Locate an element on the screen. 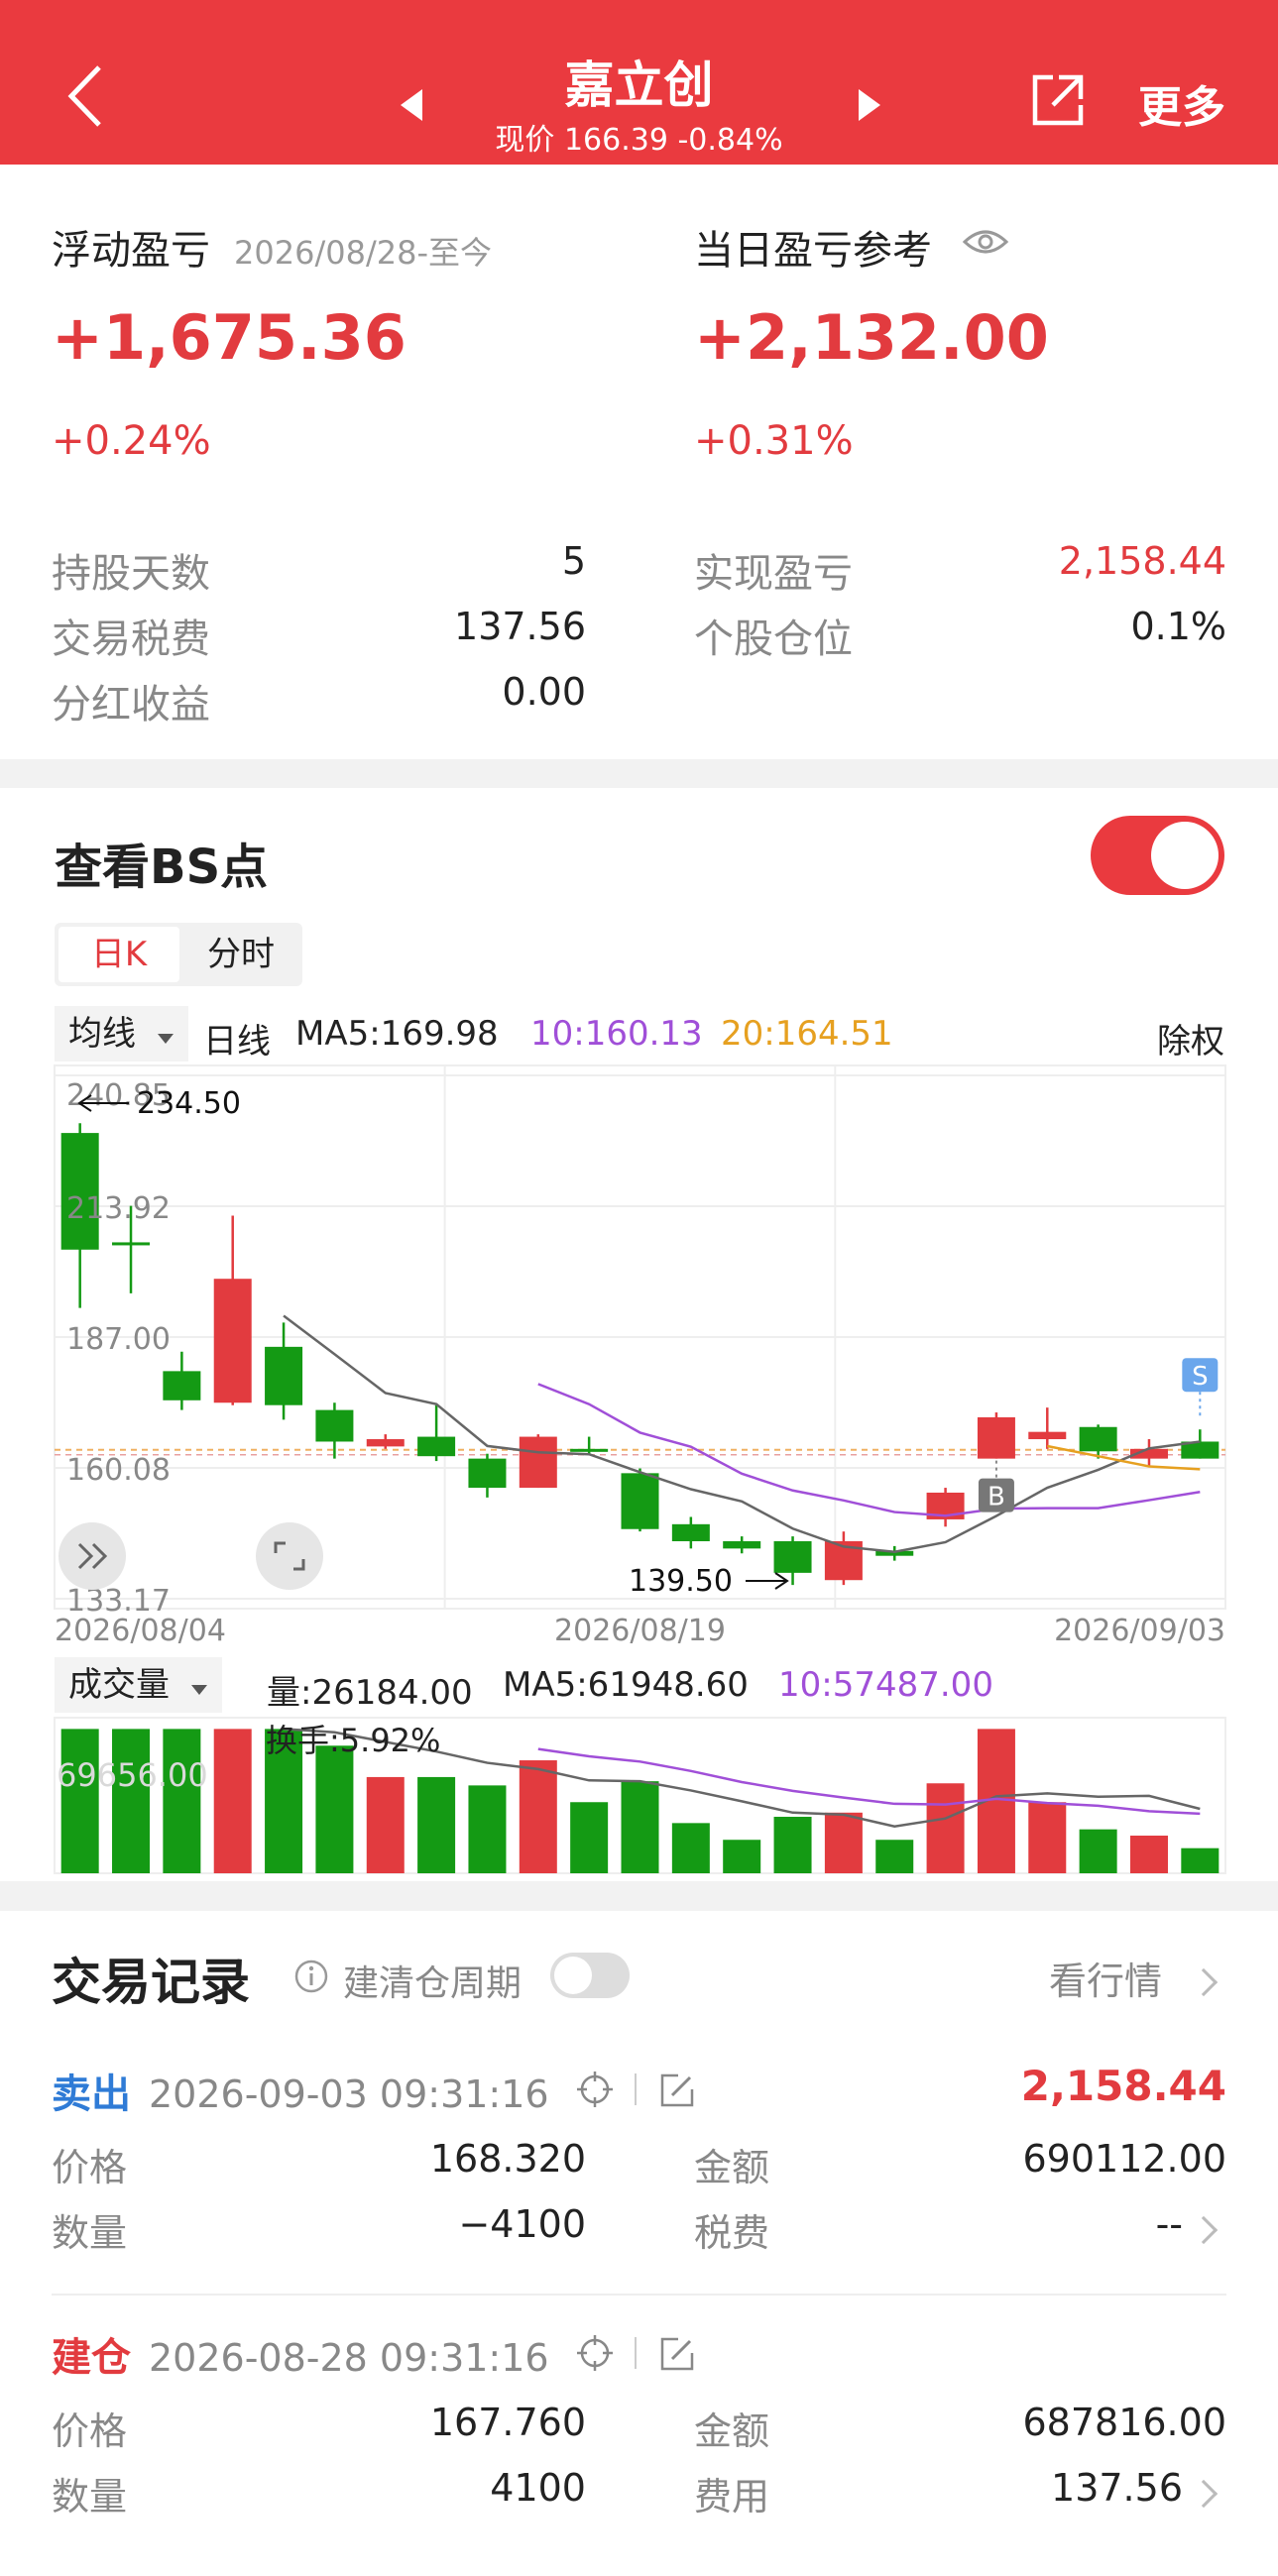 The image size is (1278, 2576). record-type-open: 建仓 is located at coordinates (91, 2358).